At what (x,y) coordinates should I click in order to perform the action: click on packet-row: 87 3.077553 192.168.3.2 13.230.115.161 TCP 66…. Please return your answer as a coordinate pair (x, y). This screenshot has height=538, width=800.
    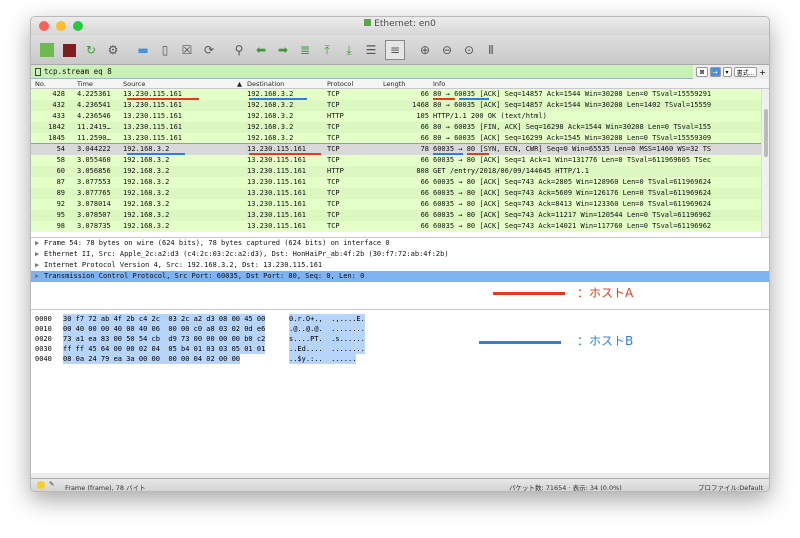
    Looking at the image, I should click on (396, 182).